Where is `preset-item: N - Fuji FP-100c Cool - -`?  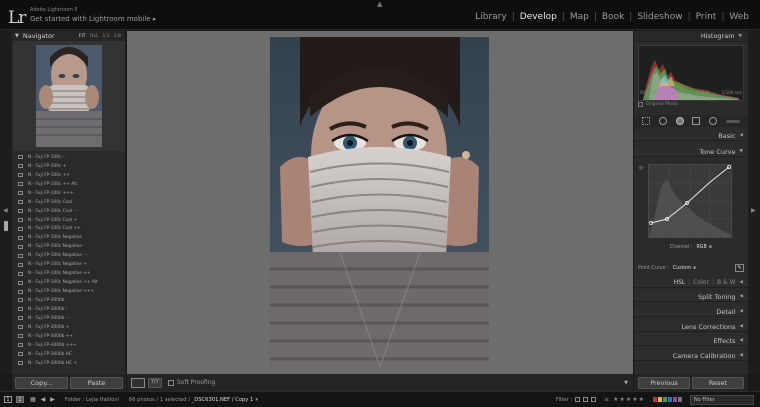
preset-item: N - Fuji FP-100c Cool - - is located at coordinates (69, 211).